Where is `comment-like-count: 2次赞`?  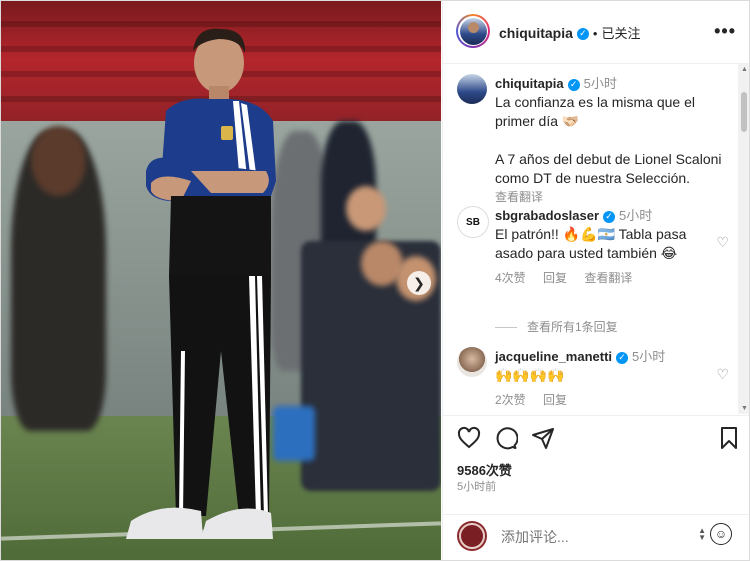
comment-like-count: 2次赞 is located at coordinates (510, 400).